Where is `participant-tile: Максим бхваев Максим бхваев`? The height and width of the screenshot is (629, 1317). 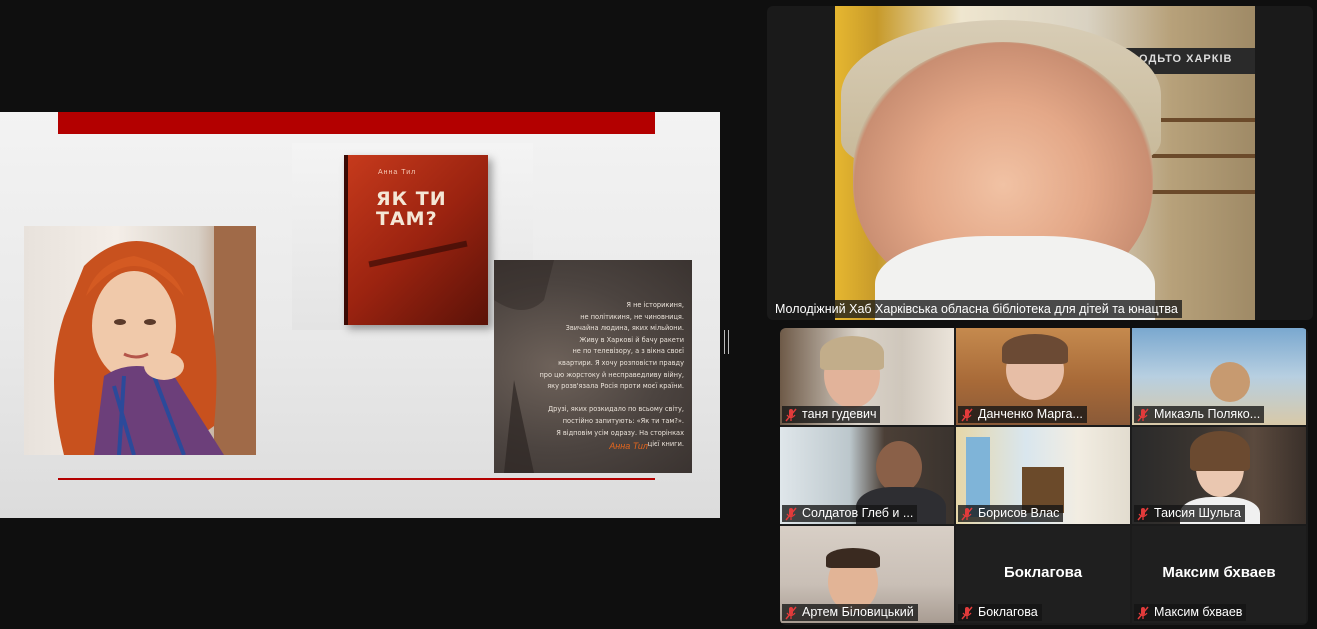 participant-tile: Максим бхваев Максим бхваев is located at coordinates (1219, 574).